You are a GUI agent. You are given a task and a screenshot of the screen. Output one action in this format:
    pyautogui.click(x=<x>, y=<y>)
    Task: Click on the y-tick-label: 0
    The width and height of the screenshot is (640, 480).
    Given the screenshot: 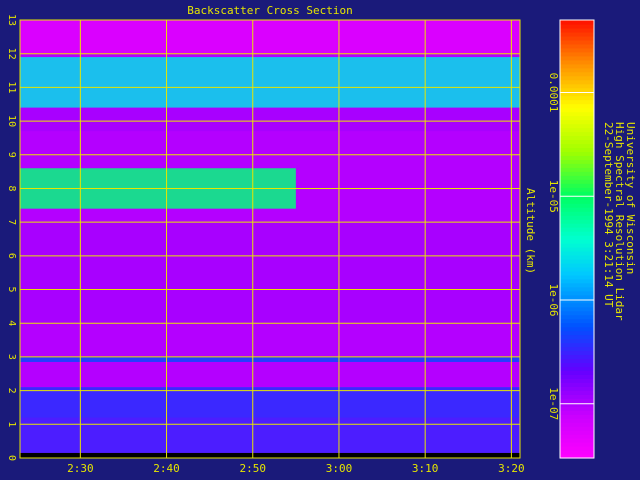 What is the action you would take?
    pyautogui.click(x=11, y=458)
    